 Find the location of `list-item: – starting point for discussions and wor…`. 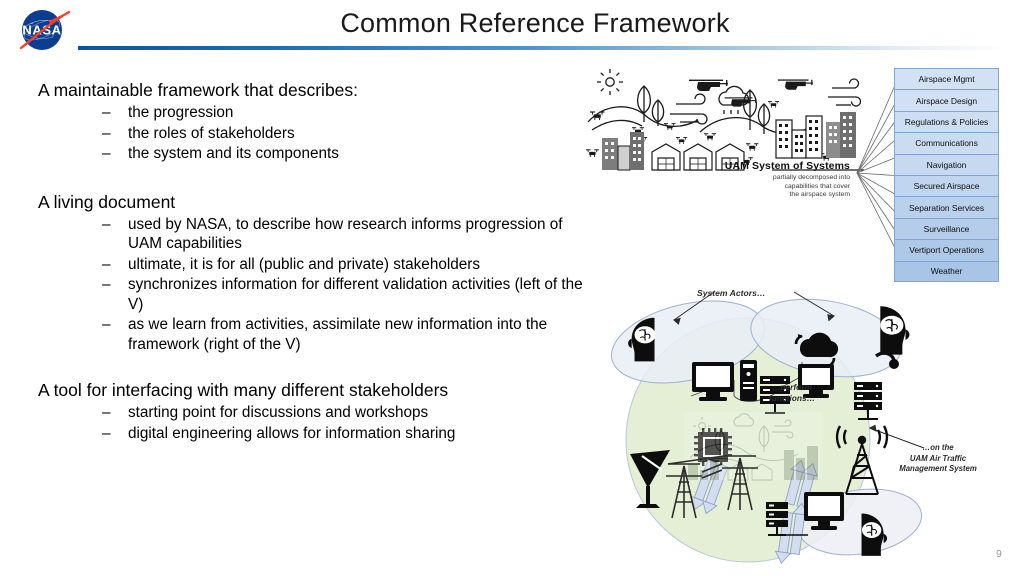

list-item: – starting point for discussions and wor… is located at coordinates (310, 413).